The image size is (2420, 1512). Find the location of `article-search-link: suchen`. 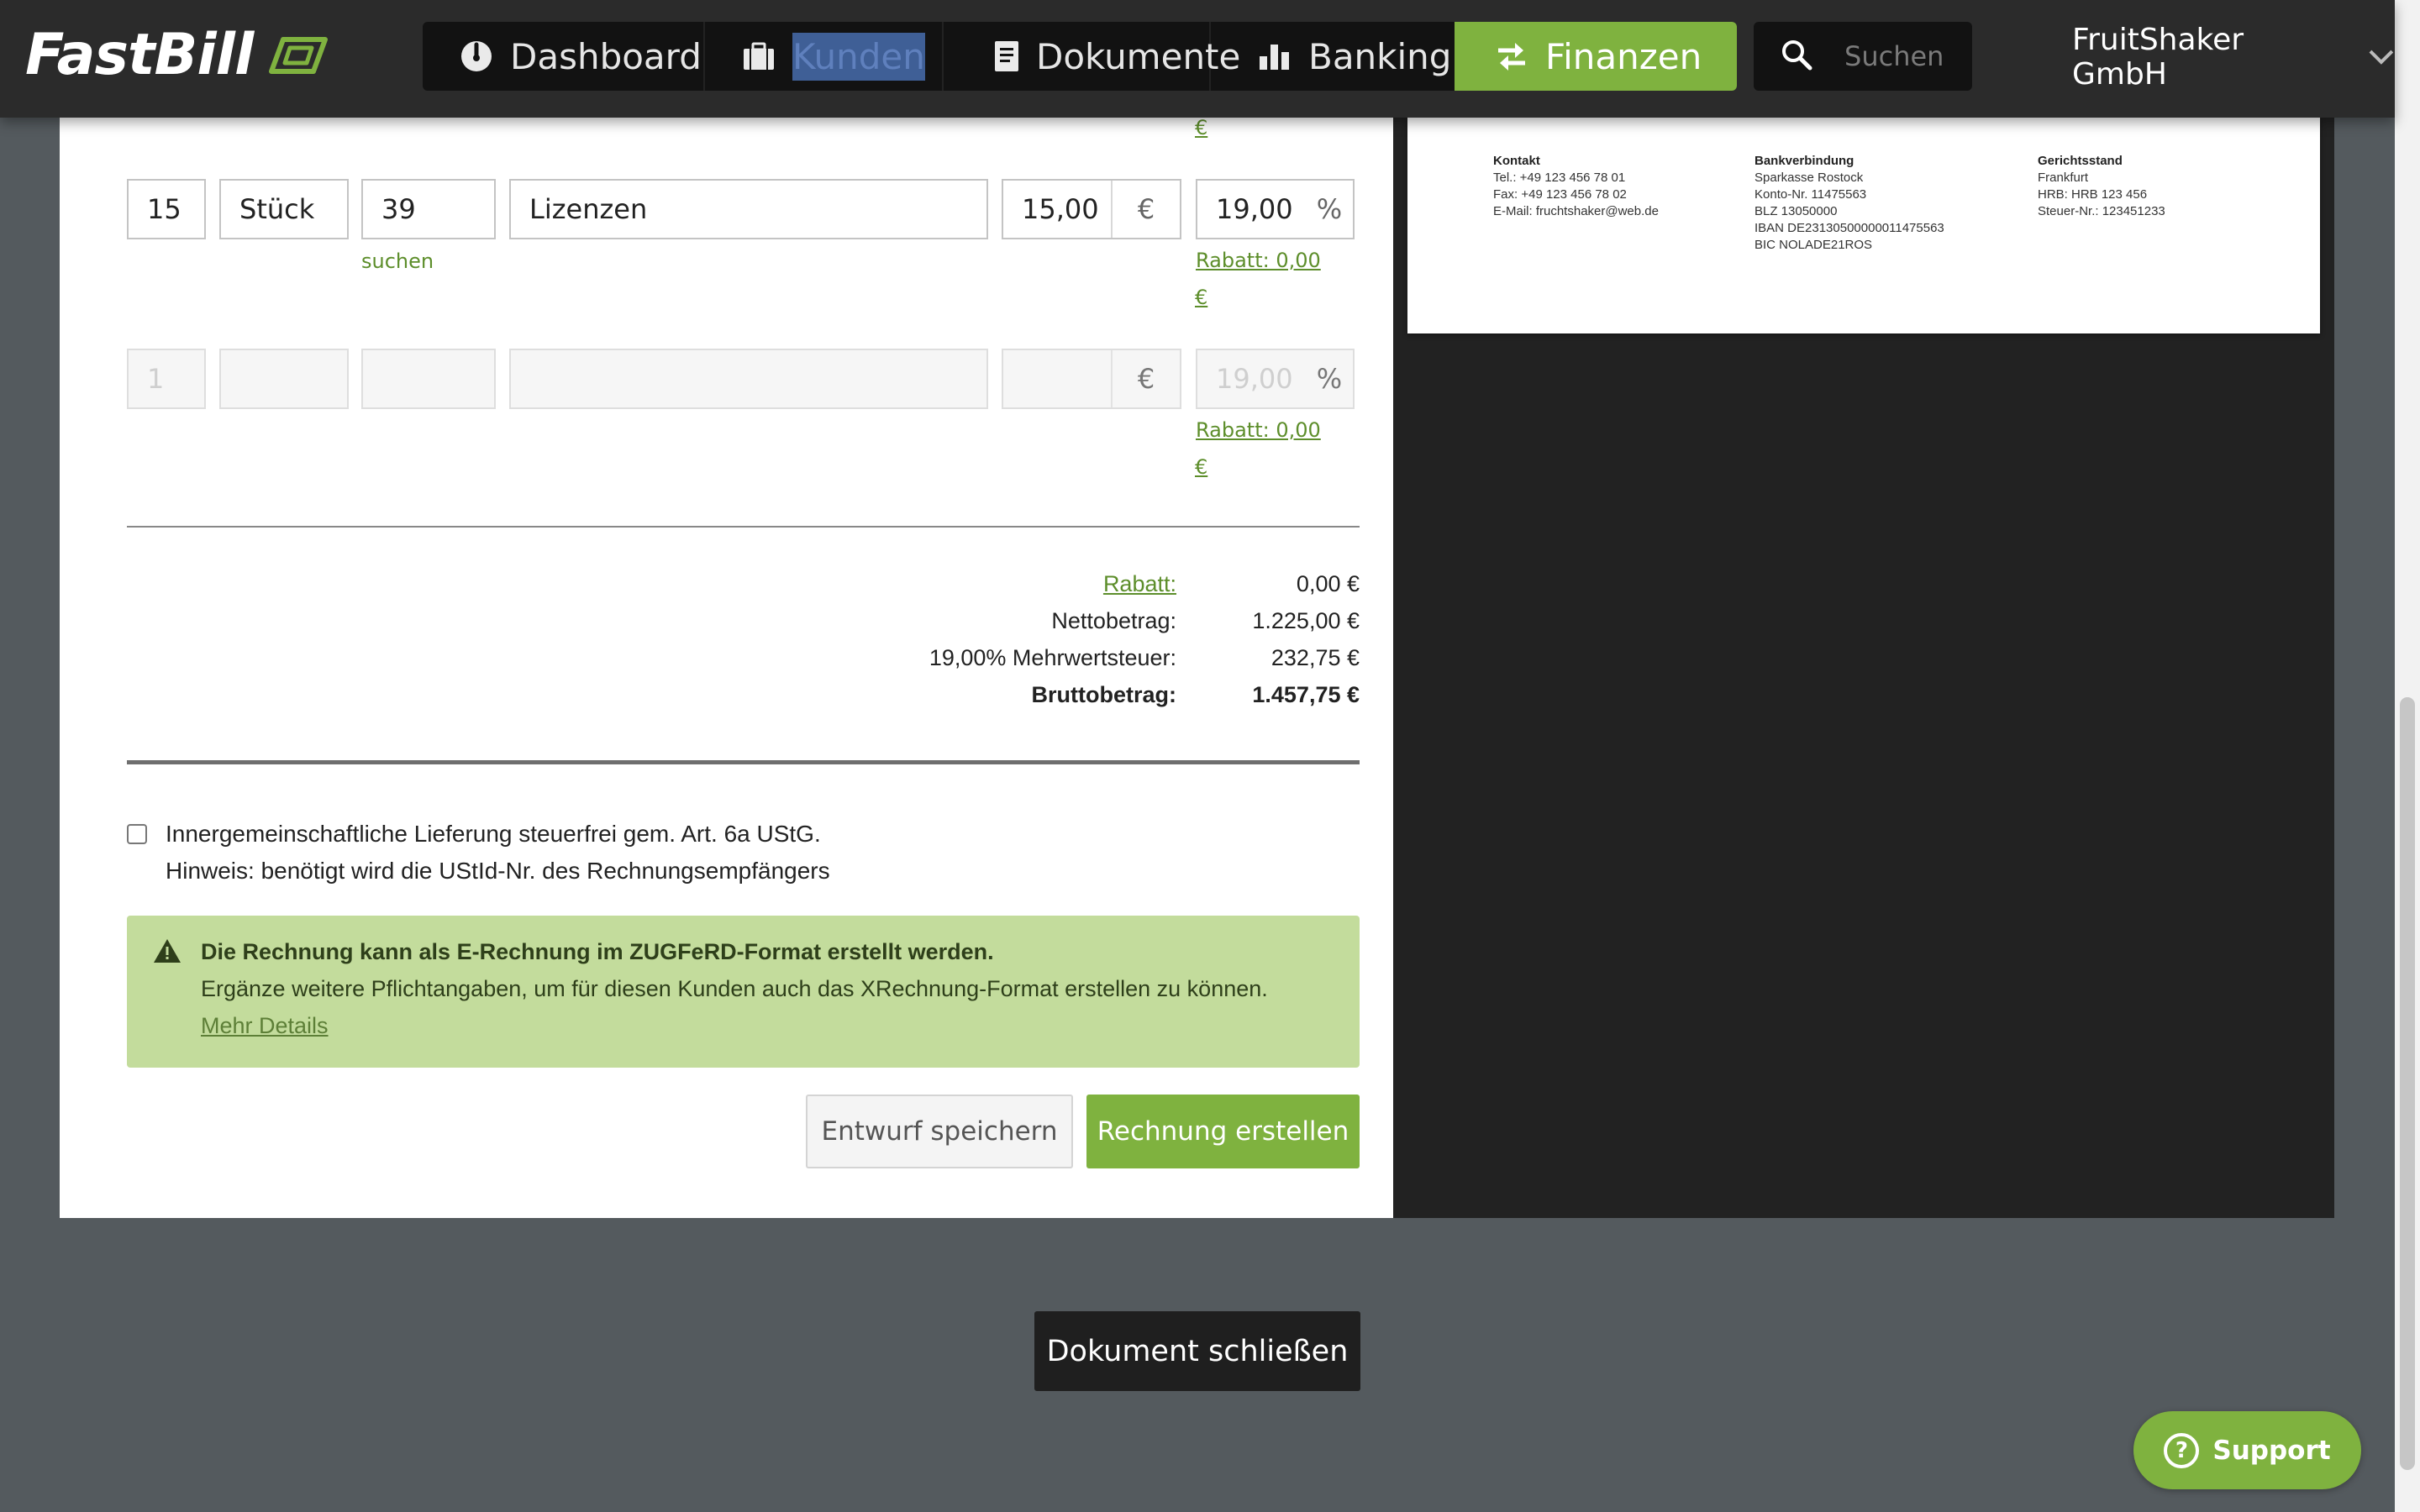

article-search-link: suchen is located at coordinates (397, 261).